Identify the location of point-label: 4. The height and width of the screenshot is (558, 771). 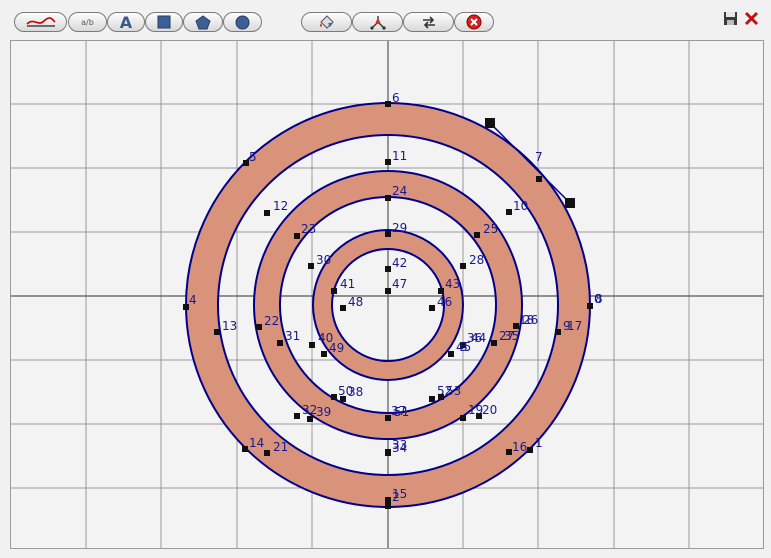
(193, 300).